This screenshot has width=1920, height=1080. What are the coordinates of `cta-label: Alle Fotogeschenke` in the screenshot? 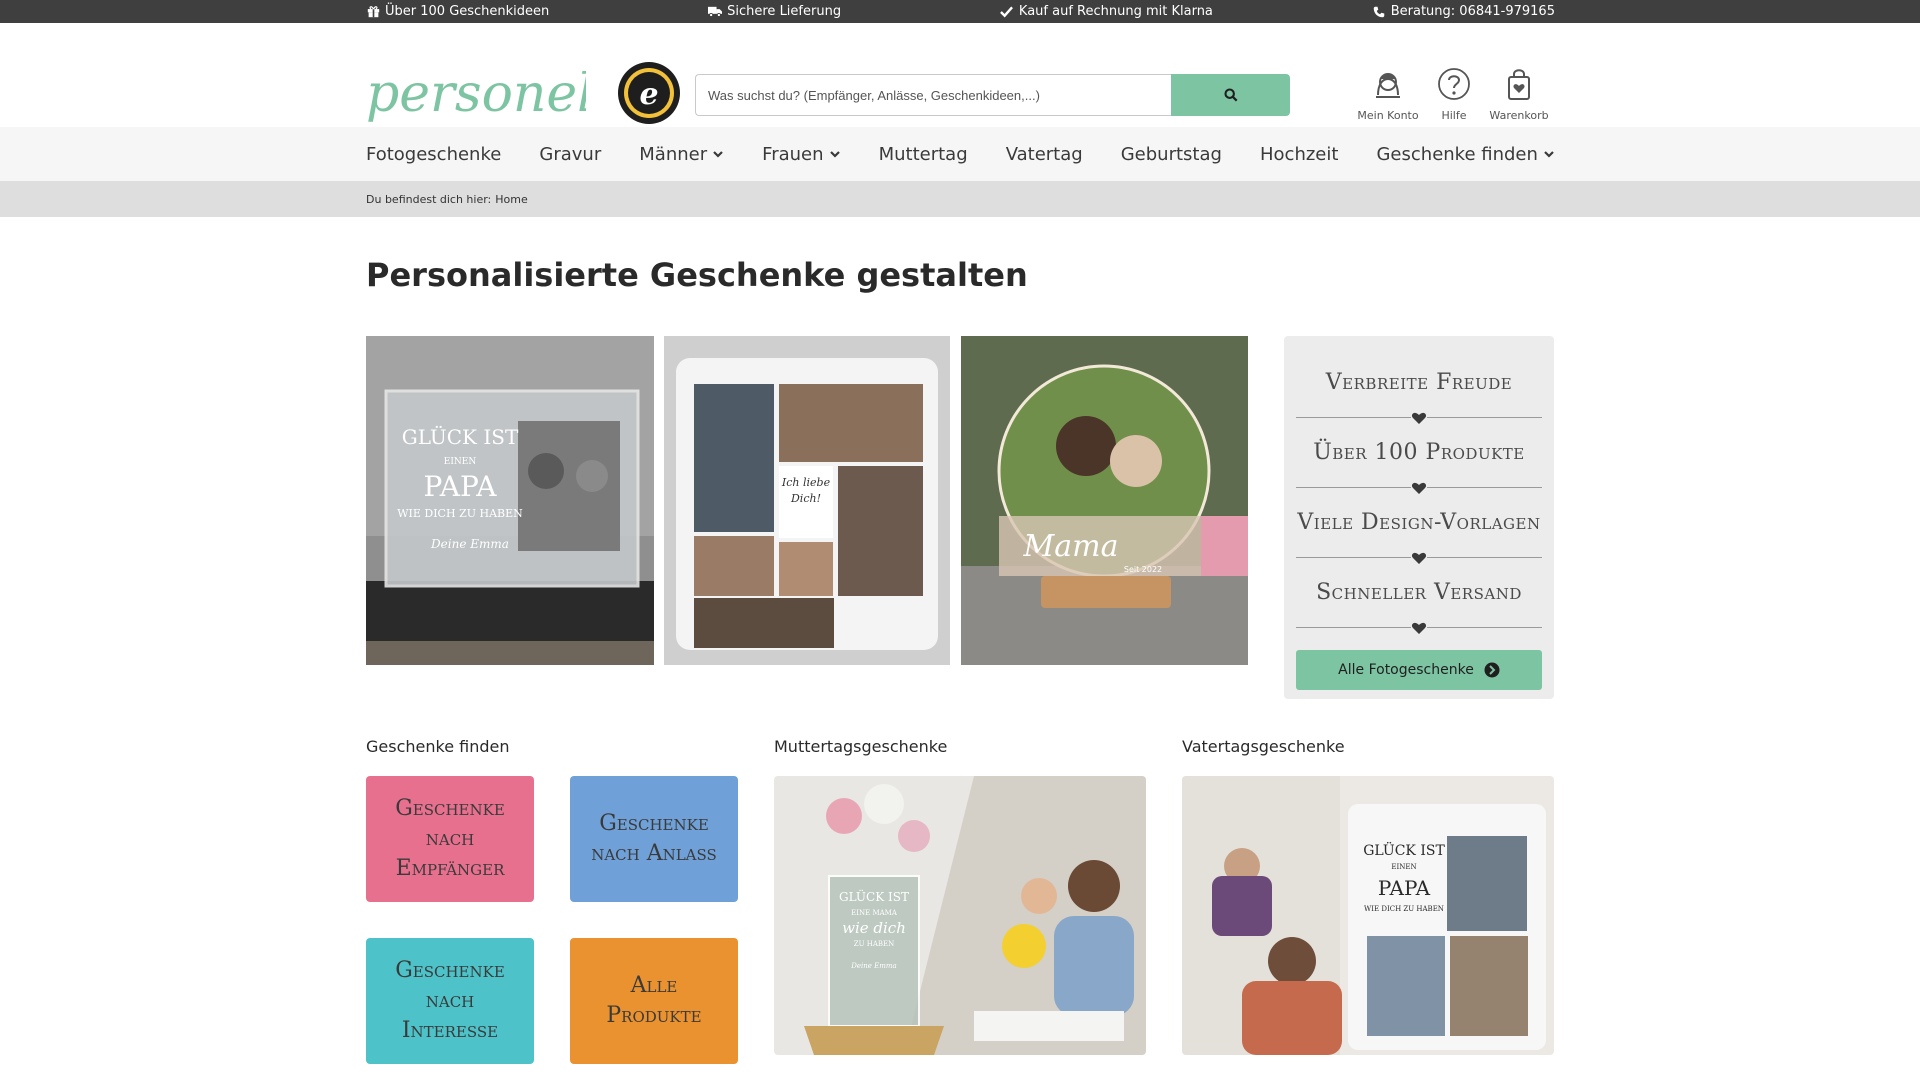 It's located at (1406, 670).